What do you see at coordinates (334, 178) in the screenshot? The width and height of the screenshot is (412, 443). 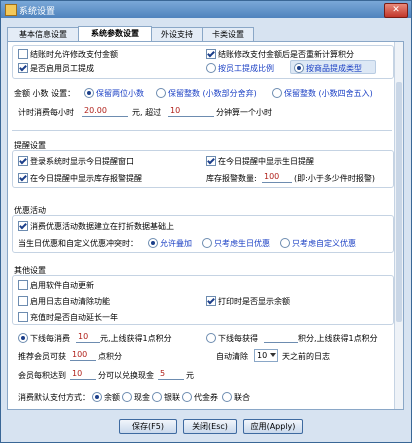 I see `stock-qty-note: (即:小于多少件时报警)` at bounding box center [334, 178].